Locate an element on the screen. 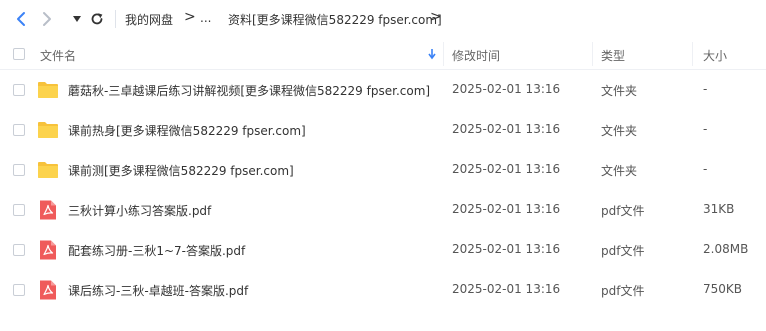 The height and width of the screenshot is (331, 766). file-name: 配套练习册-三秋1~7-答案版.pdf is located at coordinates (156, 250).